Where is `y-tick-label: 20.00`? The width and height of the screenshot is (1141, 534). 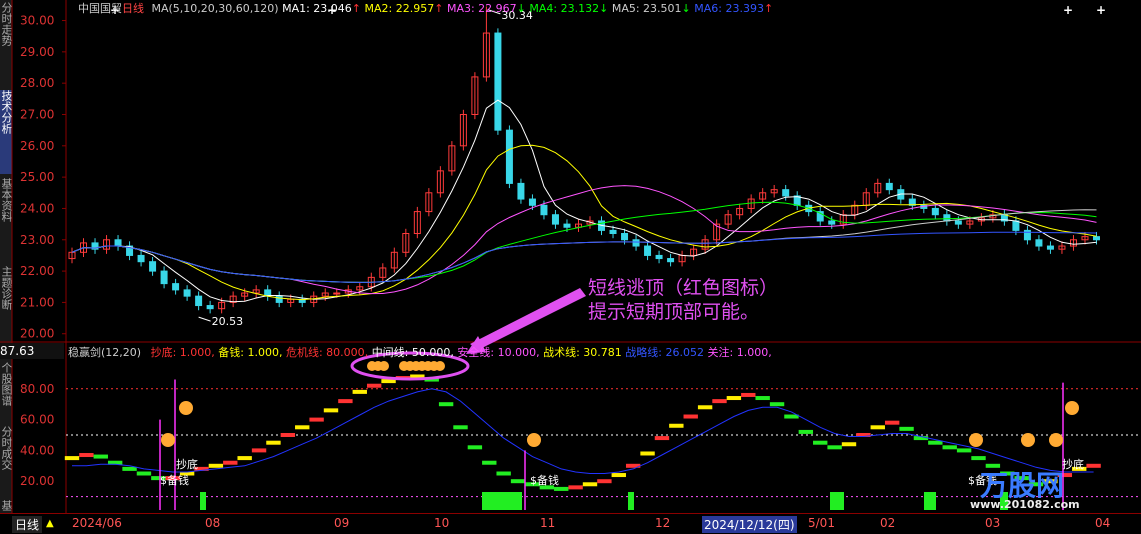
y-tick-label: 20.00 is located at coordinates (37, 334).